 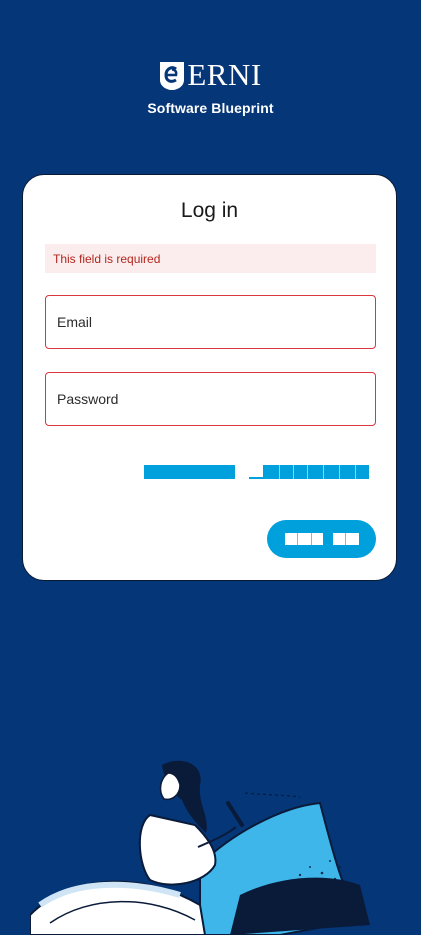 What do you see at coordinates (210, 258) in the screenshot?
I see `error-banner: This field is required` at bounding box center [210, 258].